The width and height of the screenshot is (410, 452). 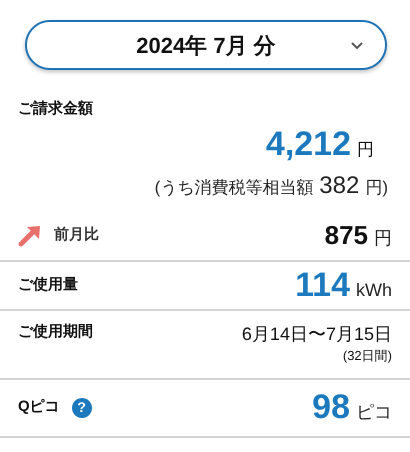 I want to click on help-icon: ?, so click(x=82, y=408).